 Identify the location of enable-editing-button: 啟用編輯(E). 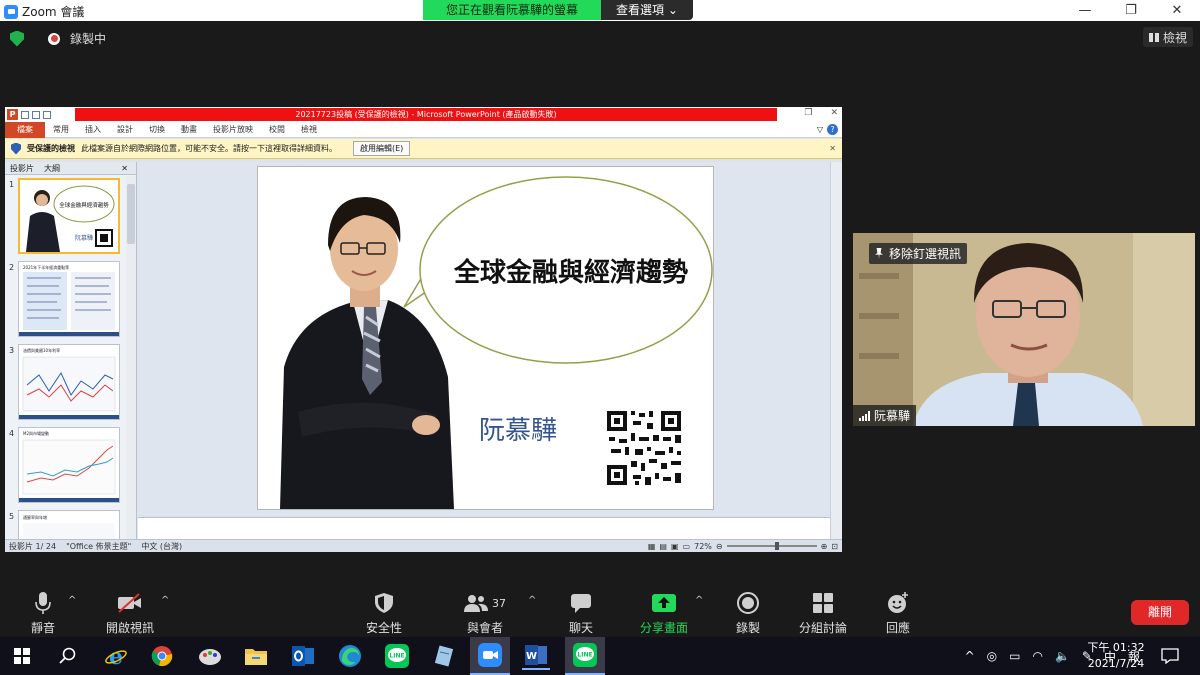
(382, 148).